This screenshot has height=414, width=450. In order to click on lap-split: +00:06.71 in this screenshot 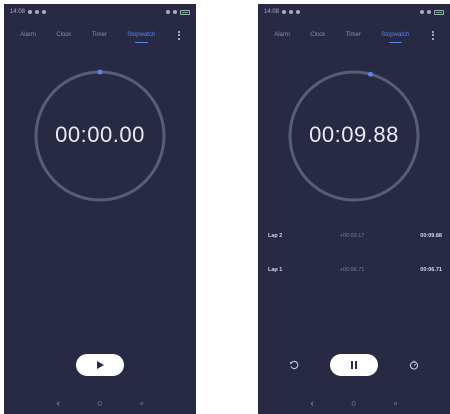, I will do `click(352, 270)`.